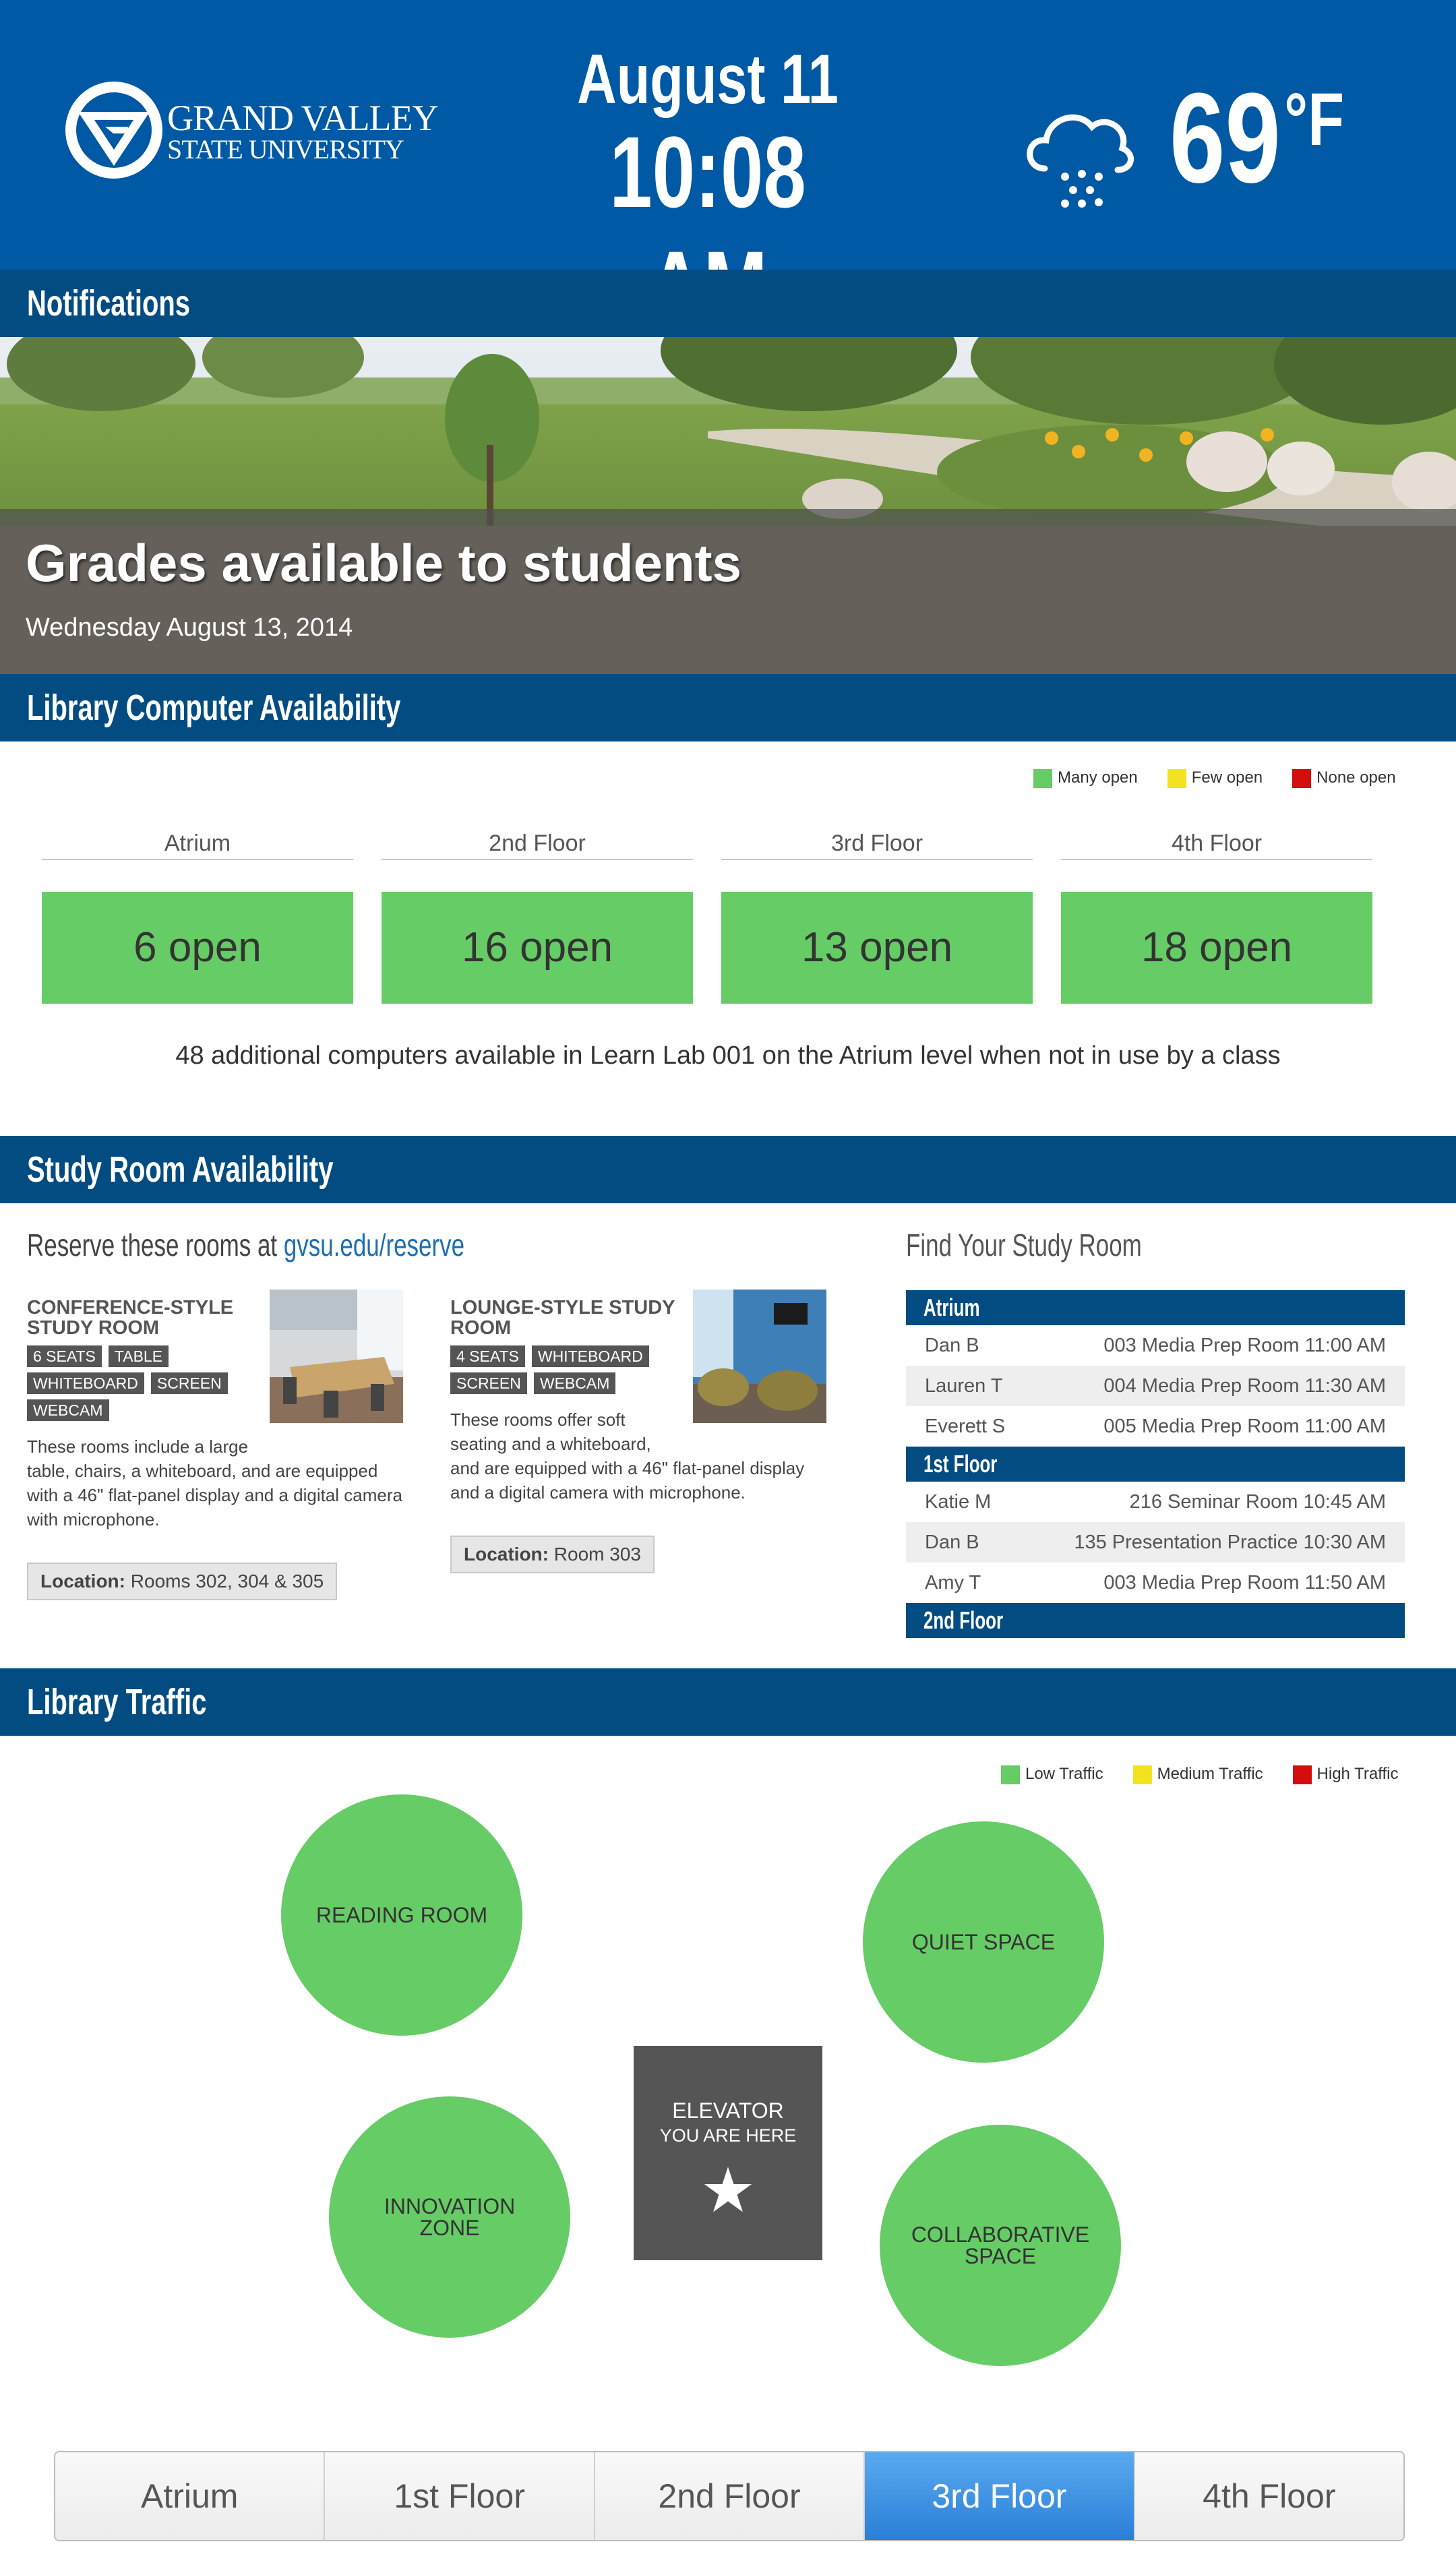 The width and height of the screenshot is (1456, 2575). What do you see at coordinates (1000, 2245) in the screenshot?
I see `zone-collaborative-space: COLLABORATIVE SPACE` at bounding box center [1000, 2245].